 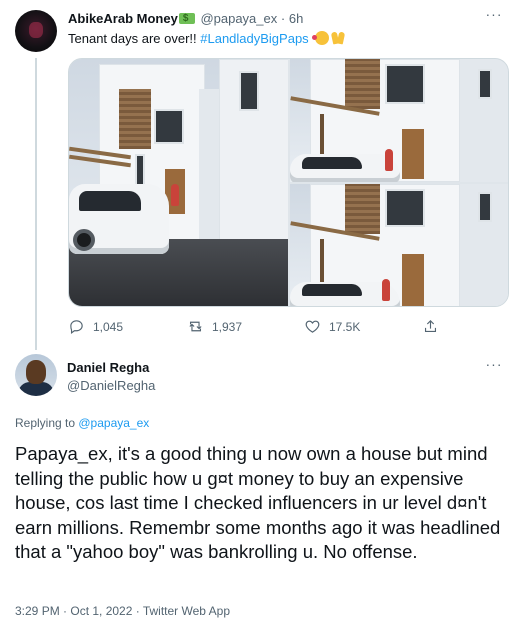 What do you see at coordinates (399, 245) in the screenshot?
I see `media-photo-tertiary` at bounding box center [399, 245].